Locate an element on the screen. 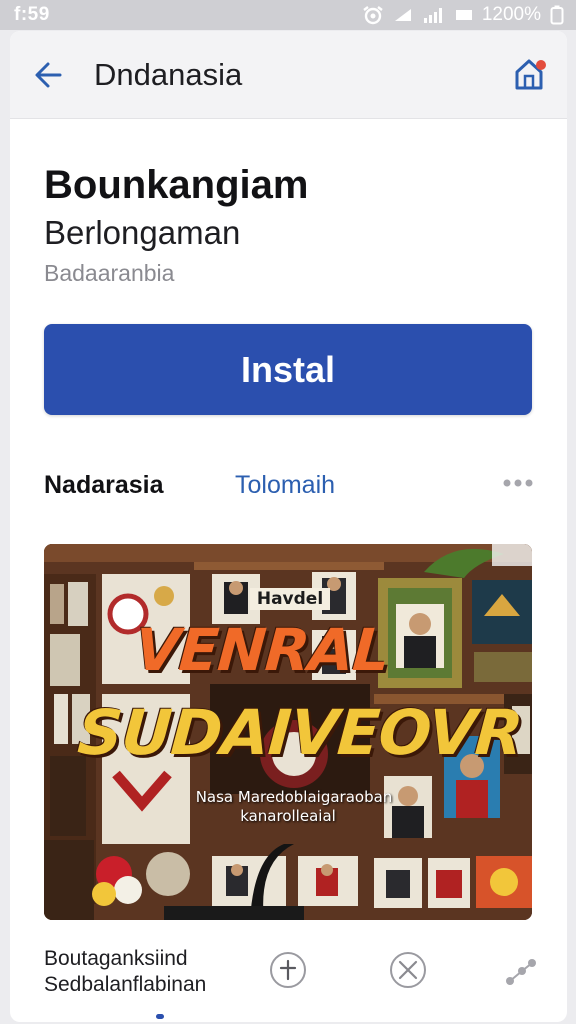 This screenshot has width=576, height=1024. home-icon is located at coordinates (529, 74).